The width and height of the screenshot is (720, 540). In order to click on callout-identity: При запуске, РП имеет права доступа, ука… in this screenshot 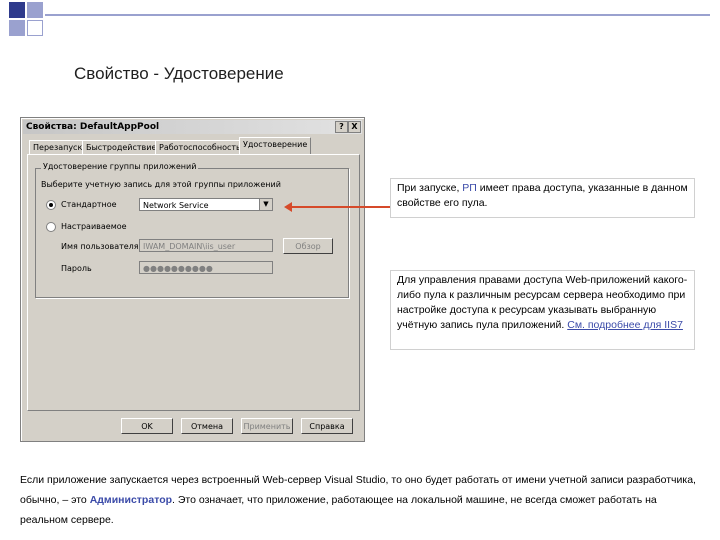, I will do `click(542, 198)`.